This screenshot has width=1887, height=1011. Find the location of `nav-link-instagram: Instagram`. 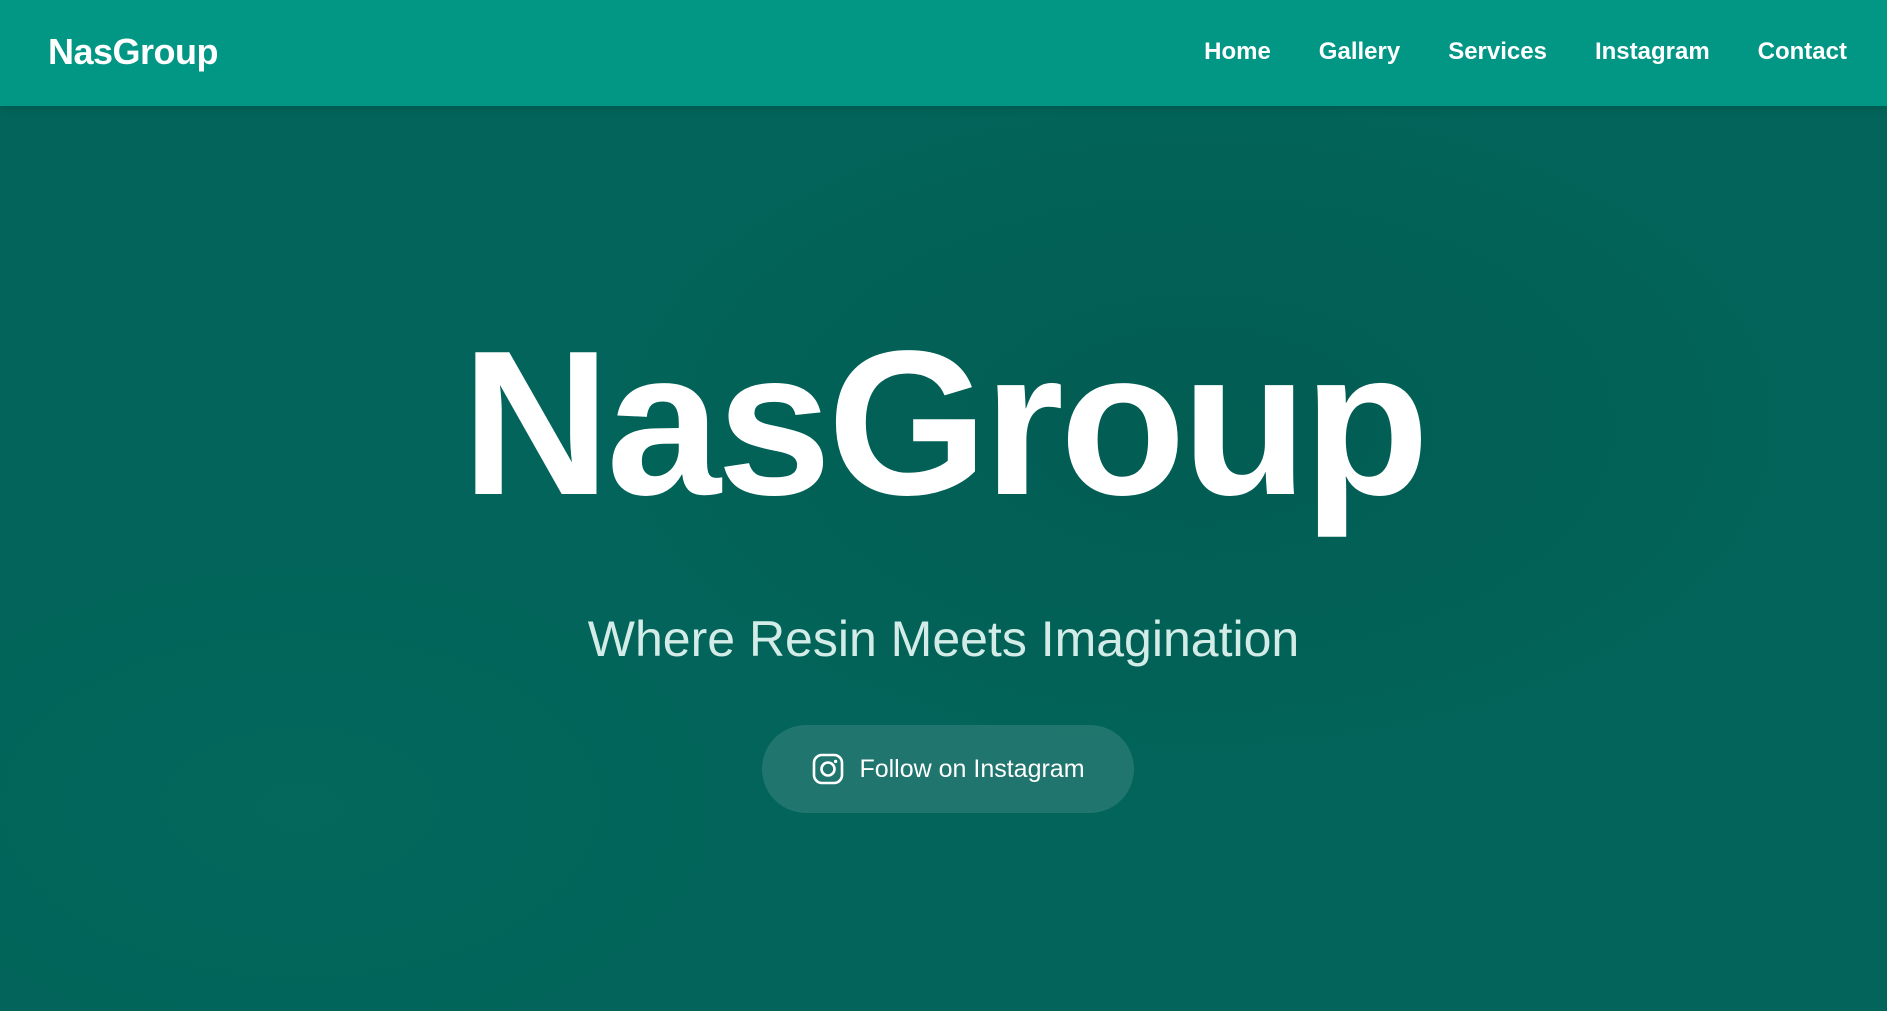

nav-link-instagram: Instagram is located at coordinates (1652, 52).